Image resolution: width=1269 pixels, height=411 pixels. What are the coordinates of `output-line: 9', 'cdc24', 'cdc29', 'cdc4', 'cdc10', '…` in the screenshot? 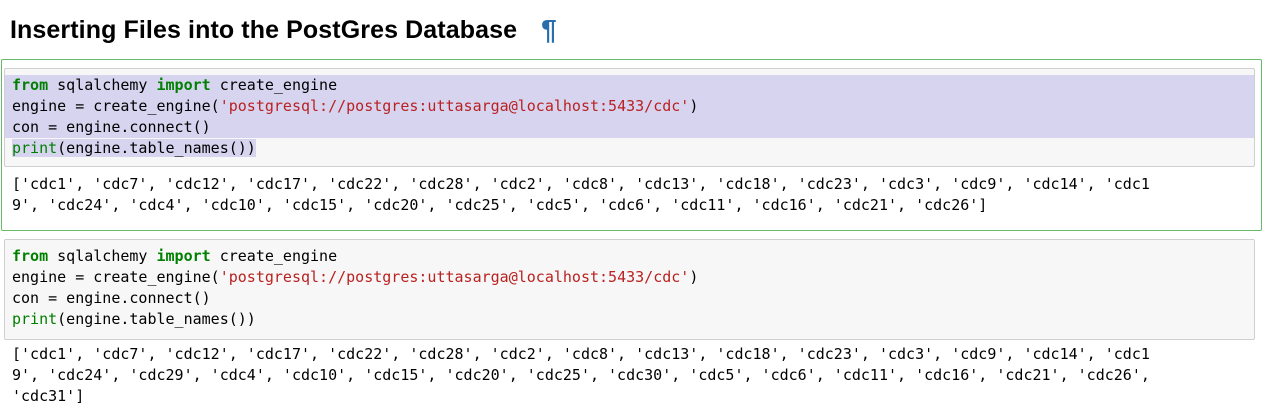 It's located at (581, 375).